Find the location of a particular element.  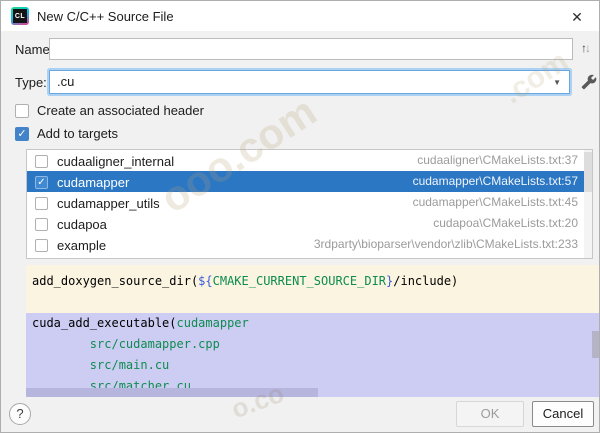

history-updown-icon: ↑↓ is located at coordinates (586, 48).